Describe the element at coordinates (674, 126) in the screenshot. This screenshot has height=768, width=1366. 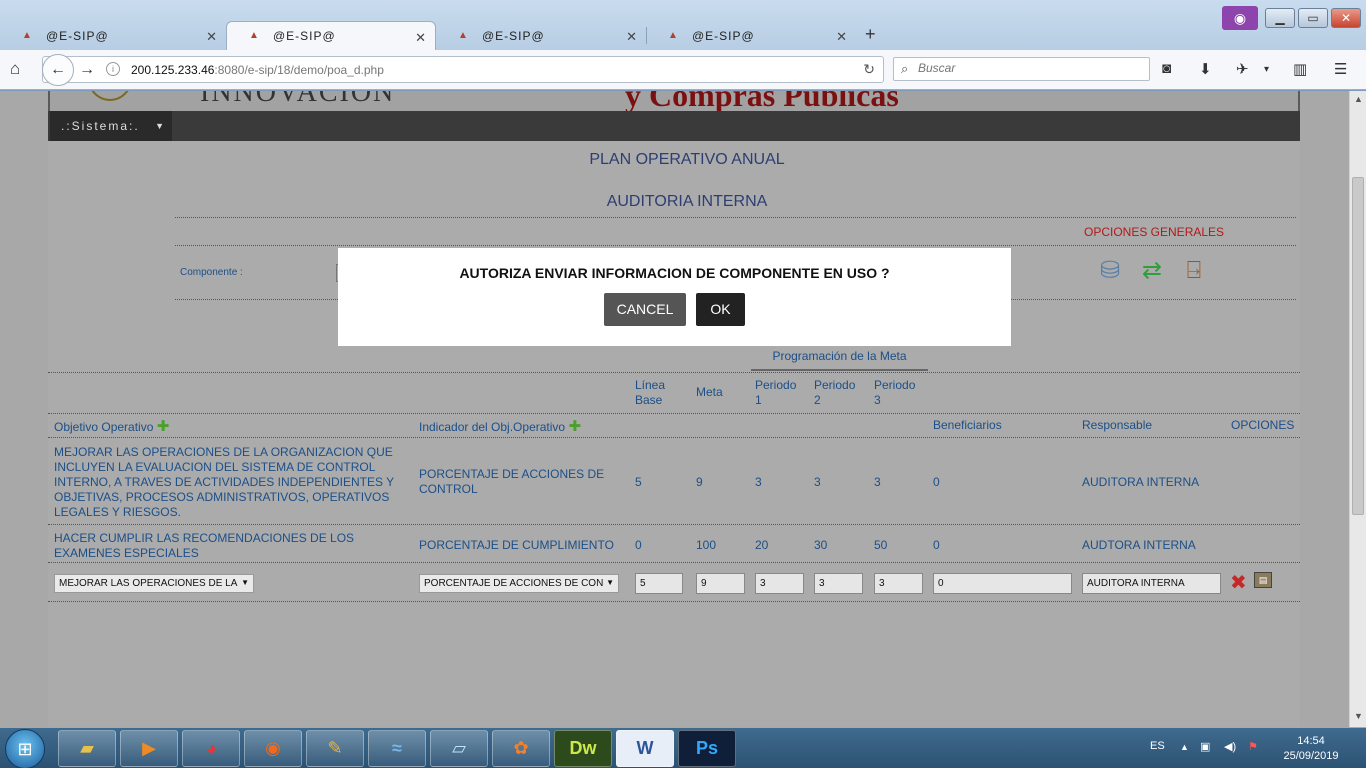
I see `system-menubar: .:Sistema:. ▼` at that location.